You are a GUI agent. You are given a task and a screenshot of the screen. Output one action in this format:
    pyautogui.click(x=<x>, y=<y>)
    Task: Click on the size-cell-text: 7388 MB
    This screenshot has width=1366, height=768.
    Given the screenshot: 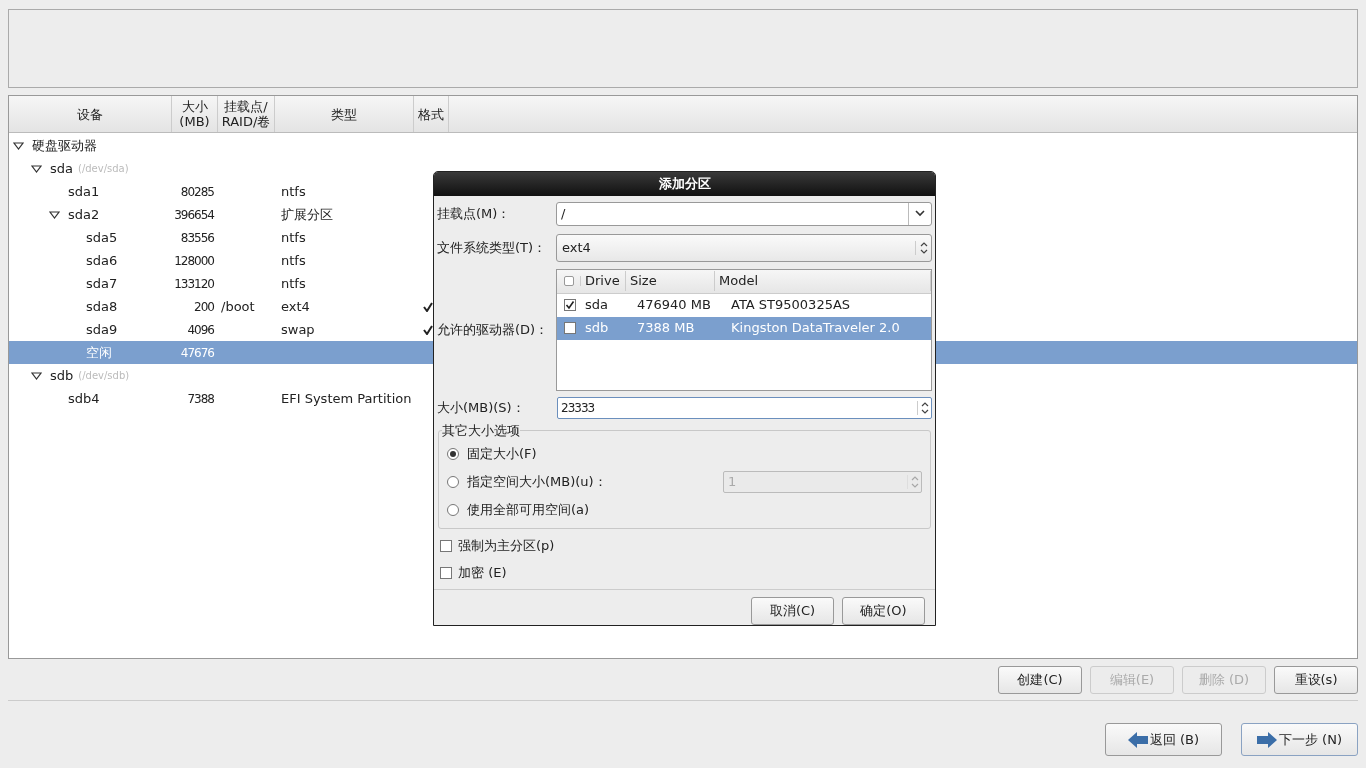 What is the action you would take?
    pyautogui.click(x=666, y=328)
    